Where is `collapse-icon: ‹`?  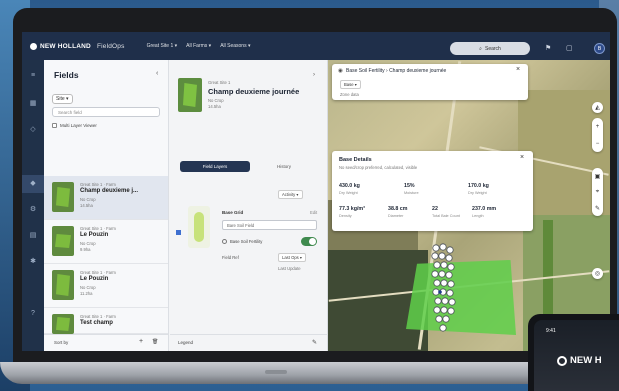 collapse-icon: ‹ is located at coordinates (157, 73).